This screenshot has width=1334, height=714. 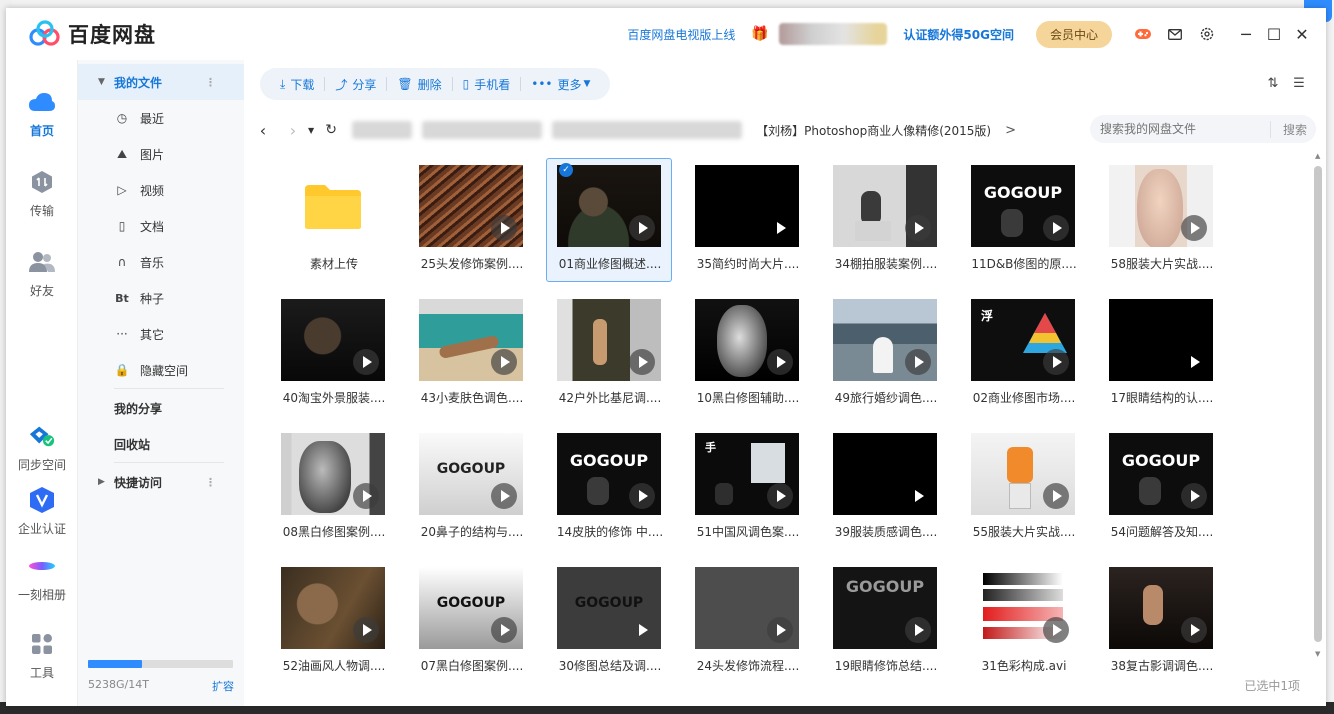 What do you see at coordinates (331, 130) in the screenshot?
I see `refresh-icon: ↻` at bounding box center [331, 130].